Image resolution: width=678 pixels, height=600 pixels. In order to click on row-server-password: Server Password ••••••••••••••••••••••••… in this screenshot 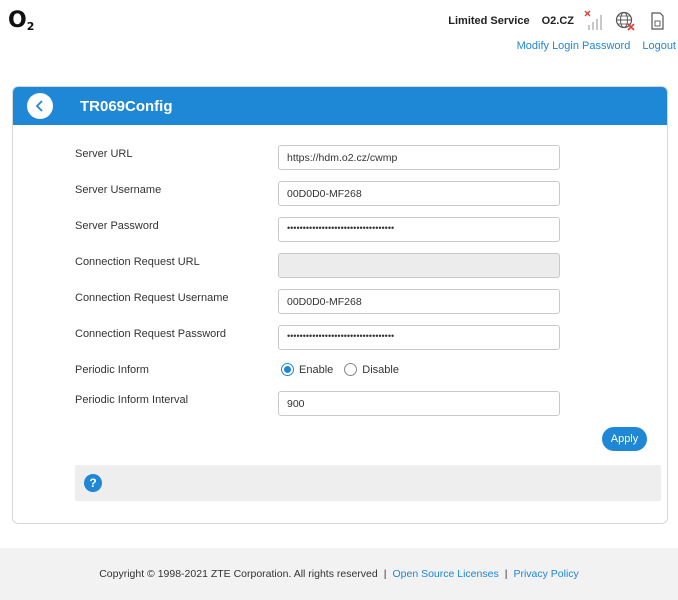, I will do `click(365, 230)`.